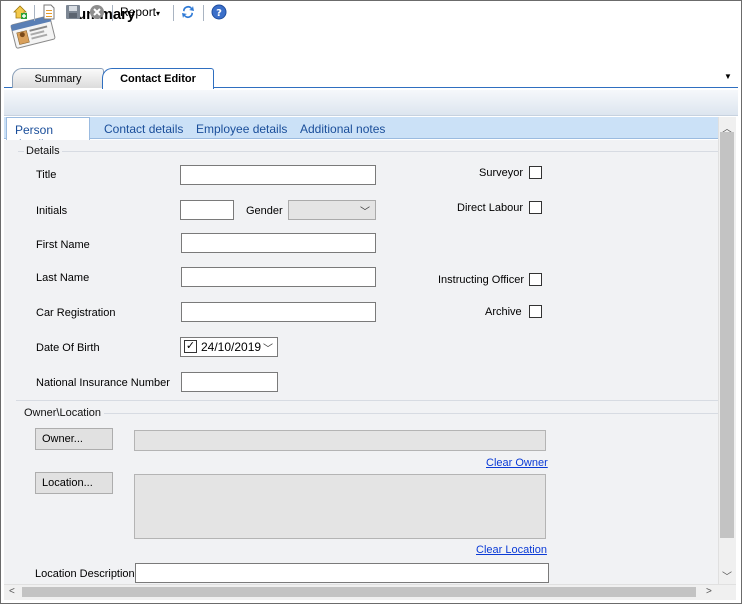 The image size is (742, 604). Describe the element at coordinates (535, 207) in the screenshot. I see `direct-labour-checkbox` at that location.